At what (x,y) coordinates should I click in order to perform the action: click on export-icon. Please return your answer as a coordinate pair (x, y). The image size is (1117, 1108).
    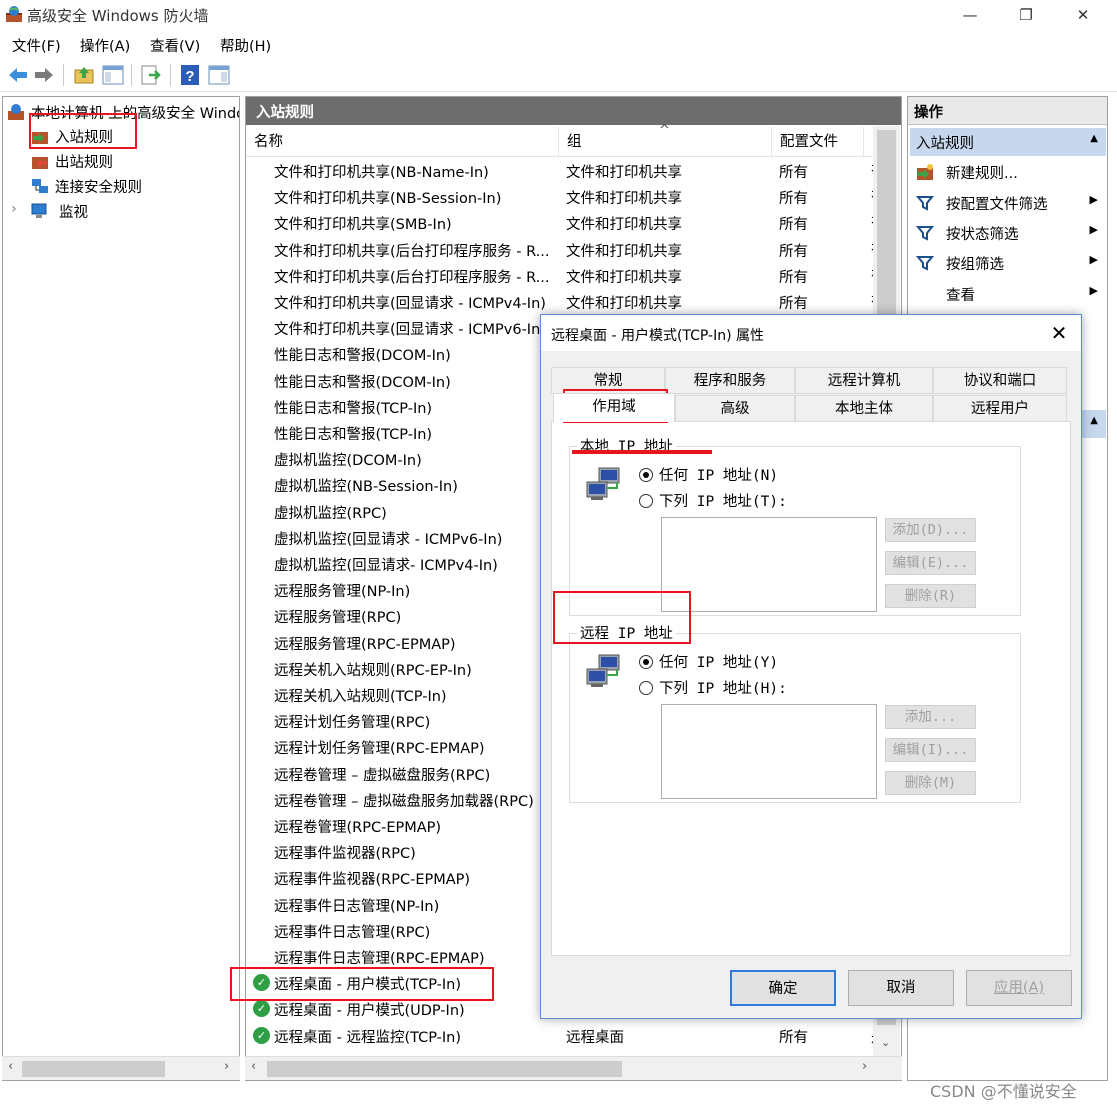
    Looking at the image, I should click on (151, 75).